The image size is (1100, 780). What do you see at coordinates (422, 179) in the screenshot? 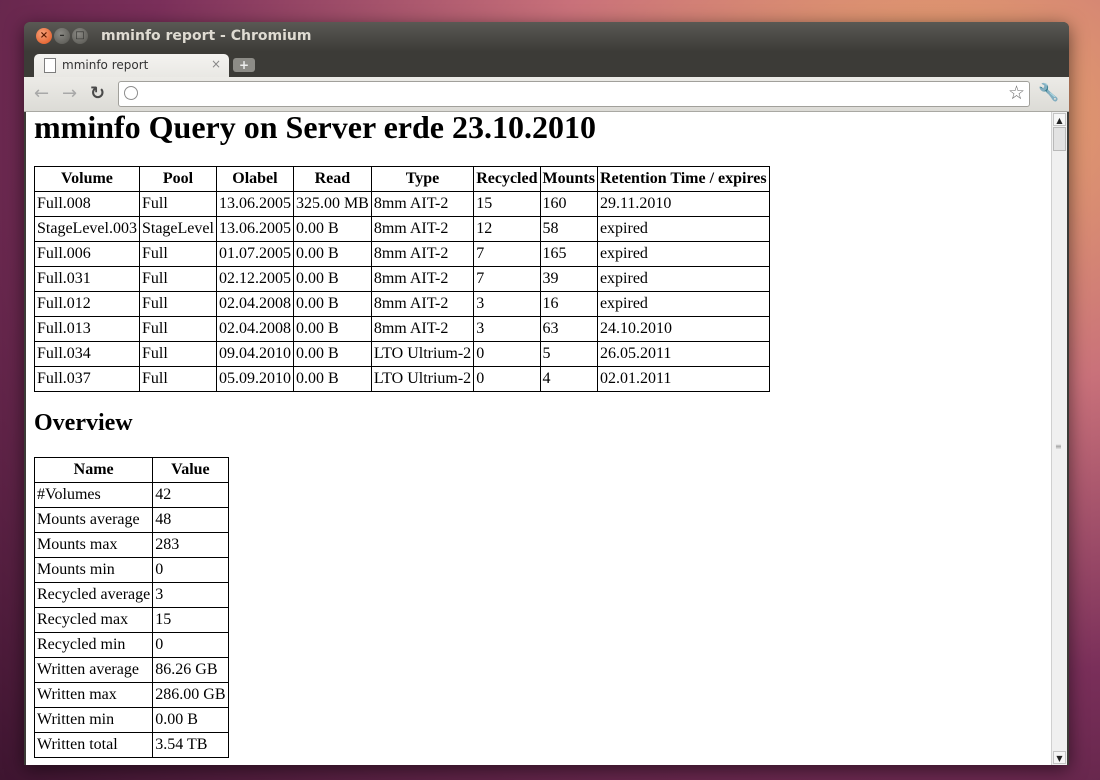
I see `column-header-type: Type` at bounding box center [422, 179].